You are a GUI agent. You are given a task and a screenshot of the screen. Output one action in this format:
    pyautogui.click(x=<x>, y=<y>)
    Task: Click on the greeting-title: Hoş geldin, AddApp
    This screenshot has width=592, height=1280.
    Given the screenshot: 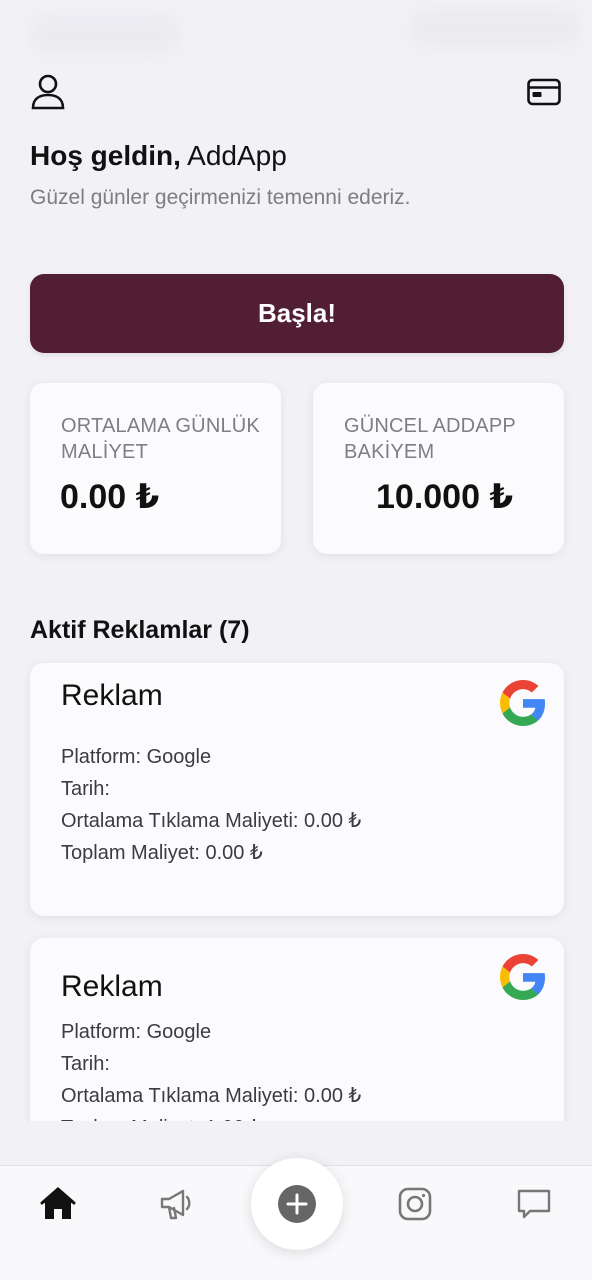 What is the action you would take?
    pyautogui.click(x=158, y=156)
    